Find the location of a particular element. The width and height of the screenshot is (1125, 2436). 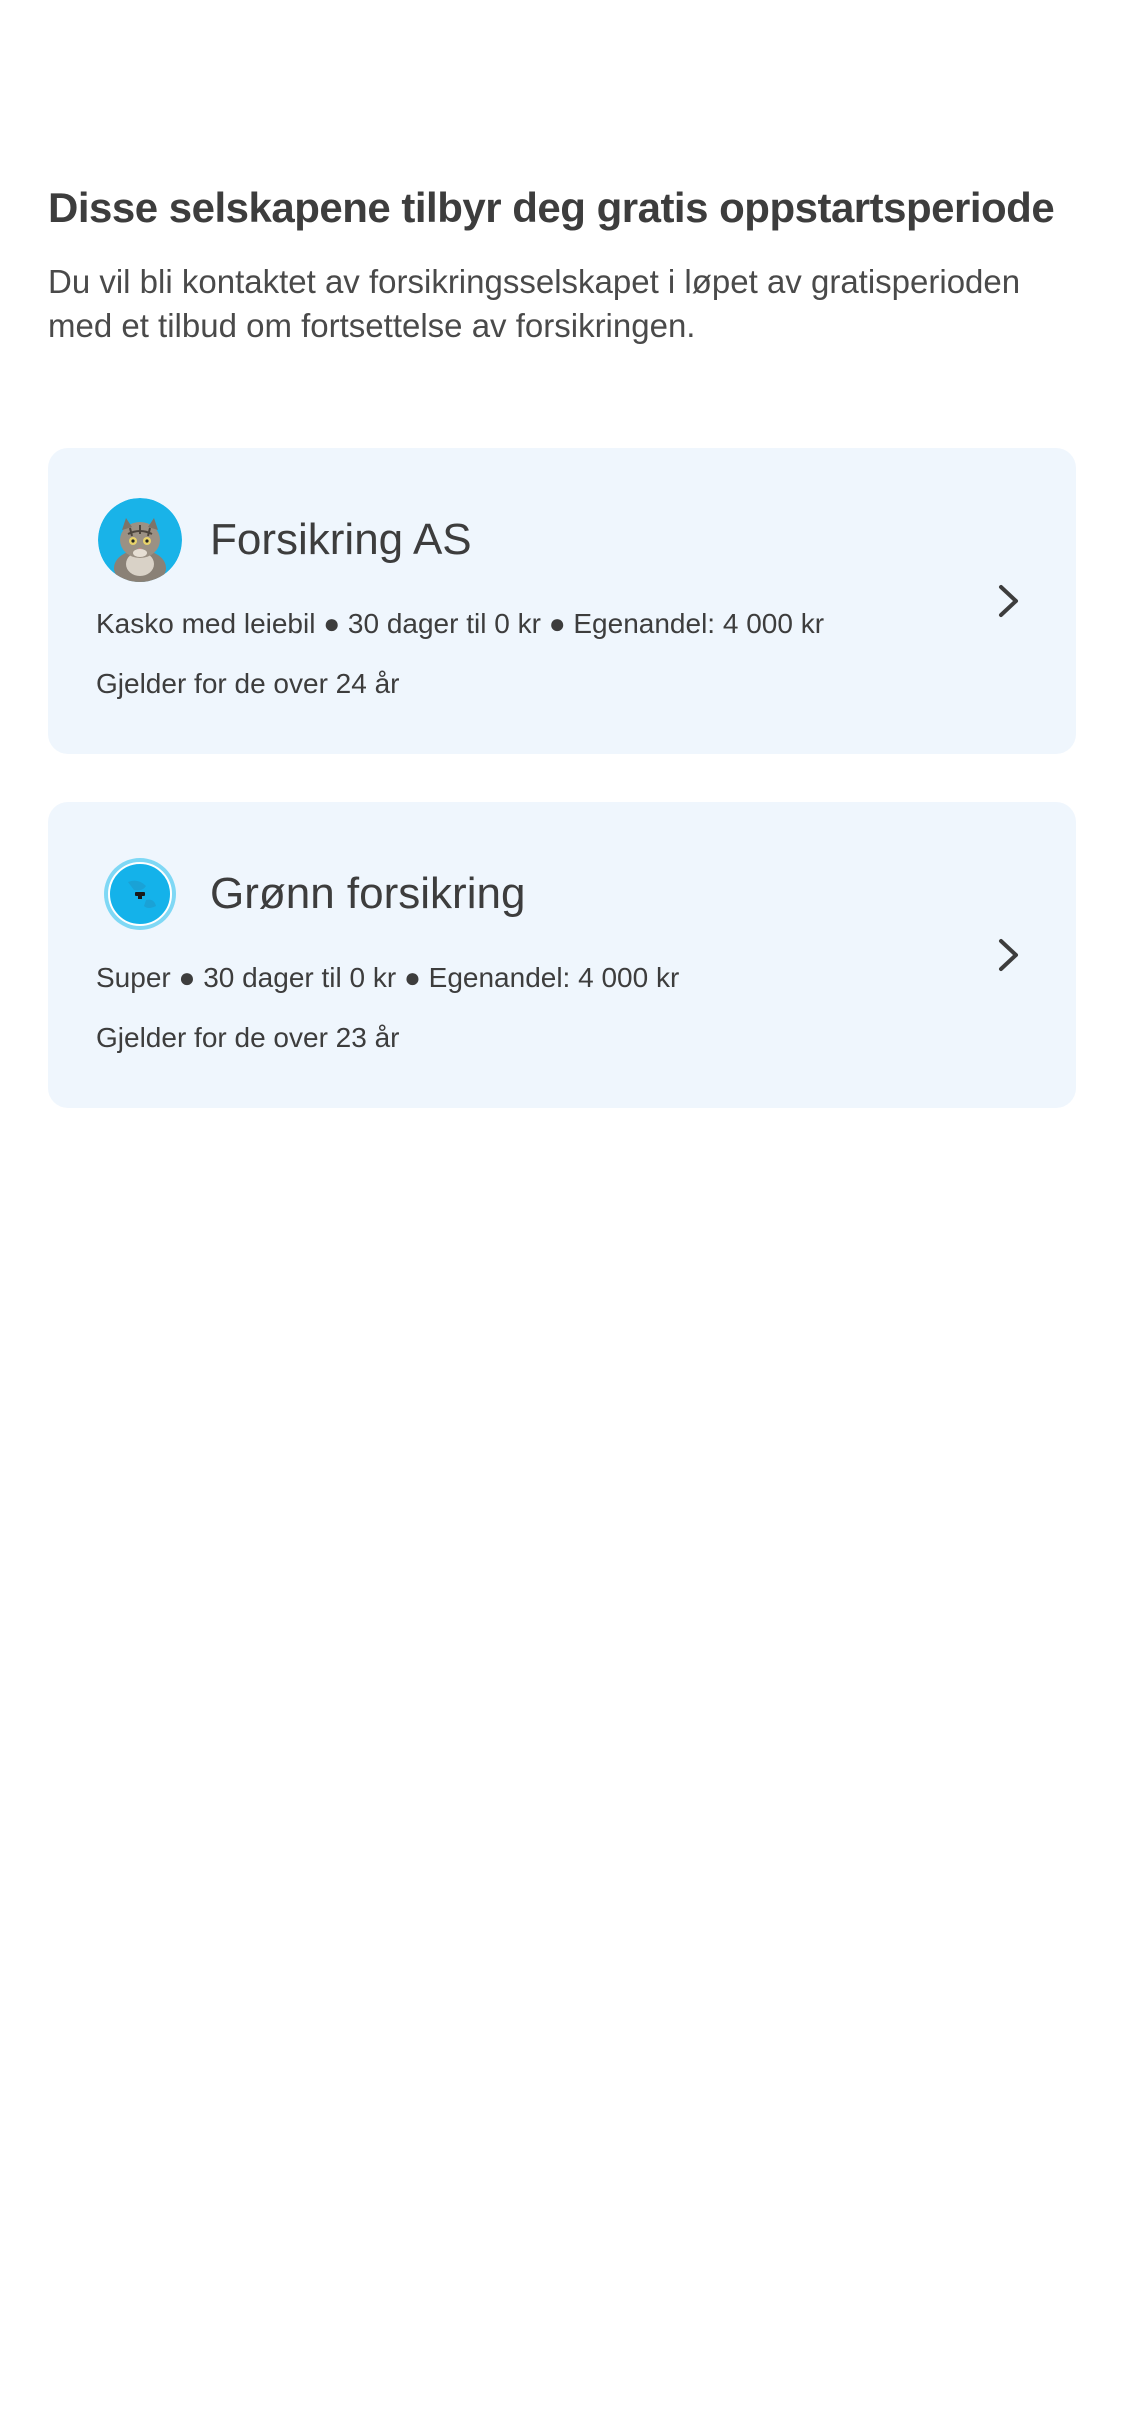

offer-age-requirement: Gjelder for de over 23 år is located at coordinates (248, 1037).